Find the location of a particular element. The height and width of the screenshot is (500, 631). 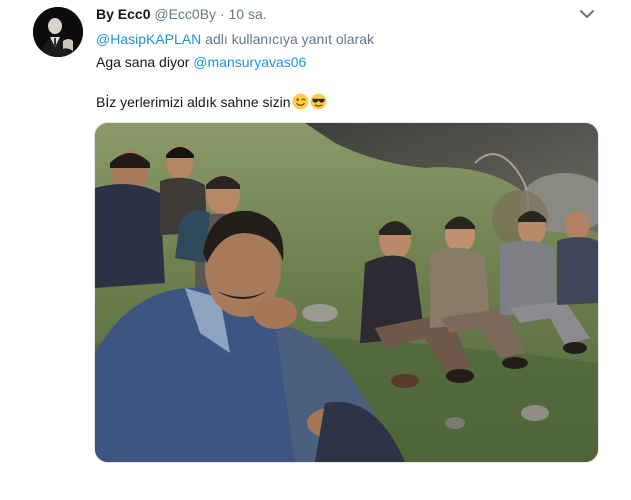

tweet-header: By Ecc0 @Ecc0By · 10 sa. is located at coordinates (181, 14).